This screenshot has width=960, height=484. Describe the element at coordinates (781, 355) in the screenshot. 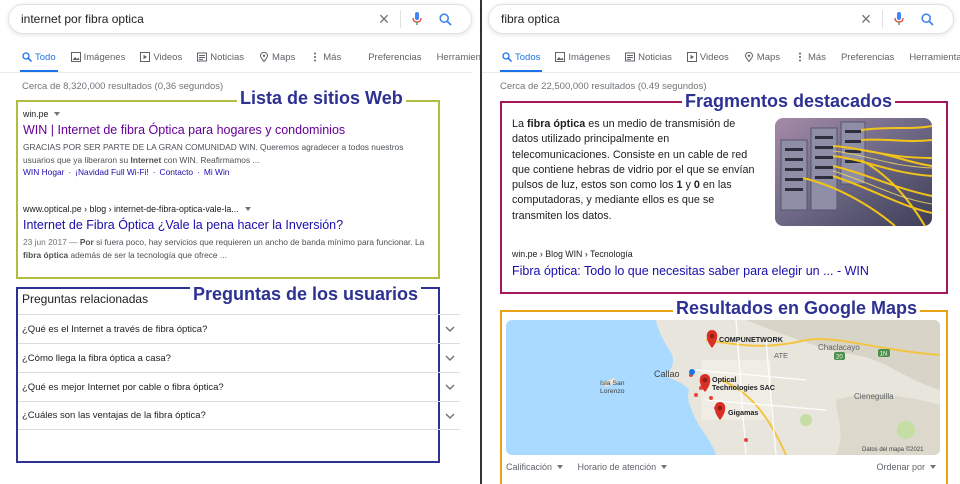

I see `map-area-label: ATE` at that location.